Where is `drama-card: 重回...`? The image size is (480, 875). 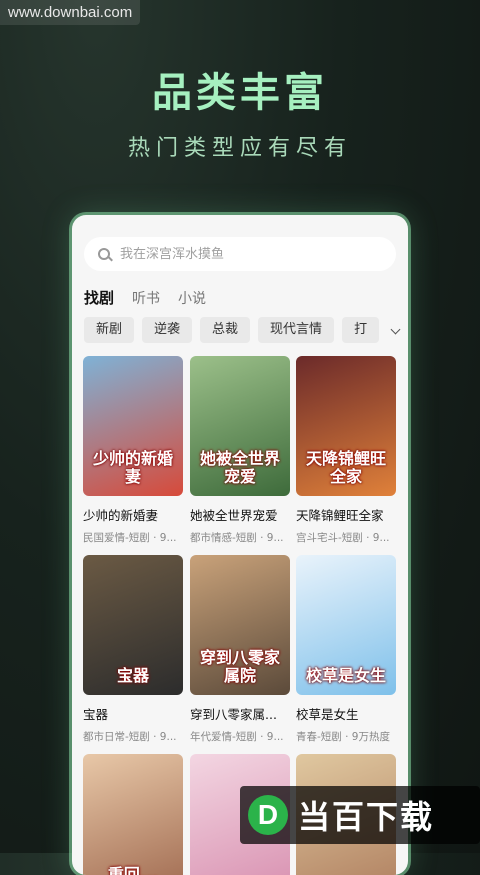
drama-card: 重回... is located at coordinates (133, 814).